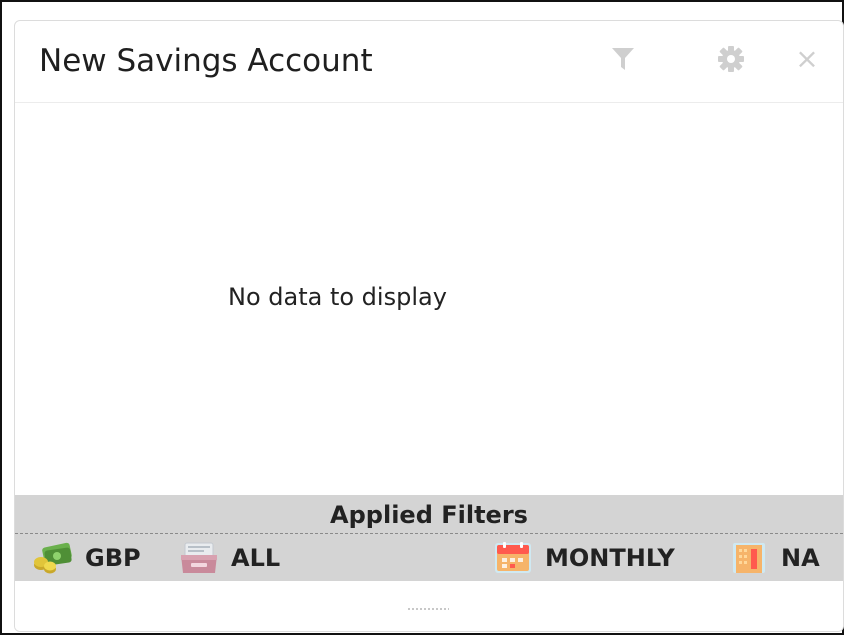 This screenshot has height=635, width=844. I want to click on resize-handle, so click(428, 609).